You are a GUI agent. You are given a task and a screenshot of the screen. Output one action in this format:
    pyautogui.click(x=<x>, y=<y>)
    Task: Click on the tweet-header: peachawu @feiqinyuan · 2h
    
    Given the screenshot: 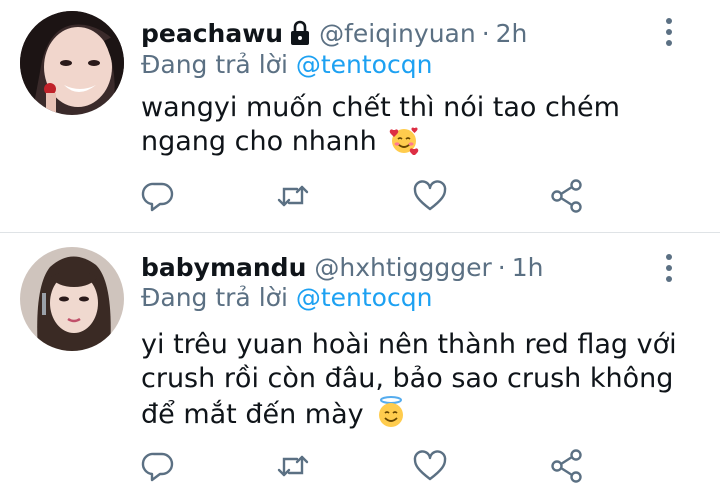 What is the action you would take?
    pyautogui.click(x=334, y=33)
    